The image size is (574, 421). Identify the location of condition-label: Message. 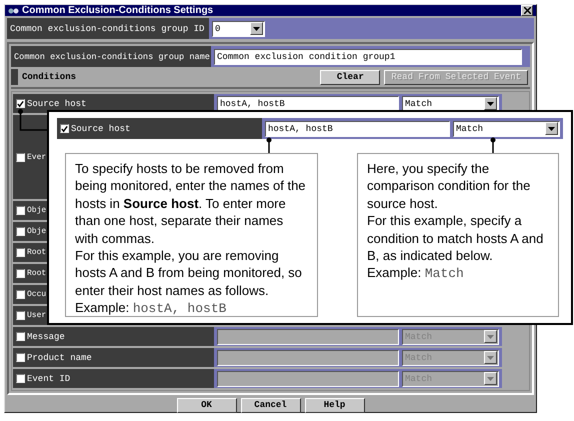
(46, 337).